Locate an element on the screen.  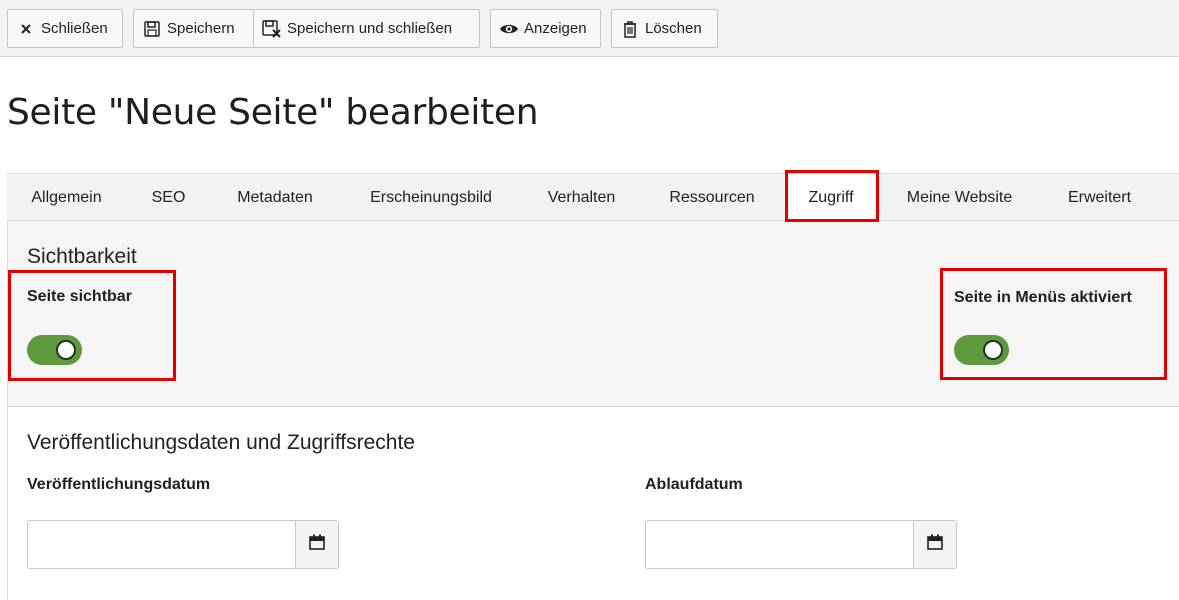
close-icon is located at coordinates (26, 29).